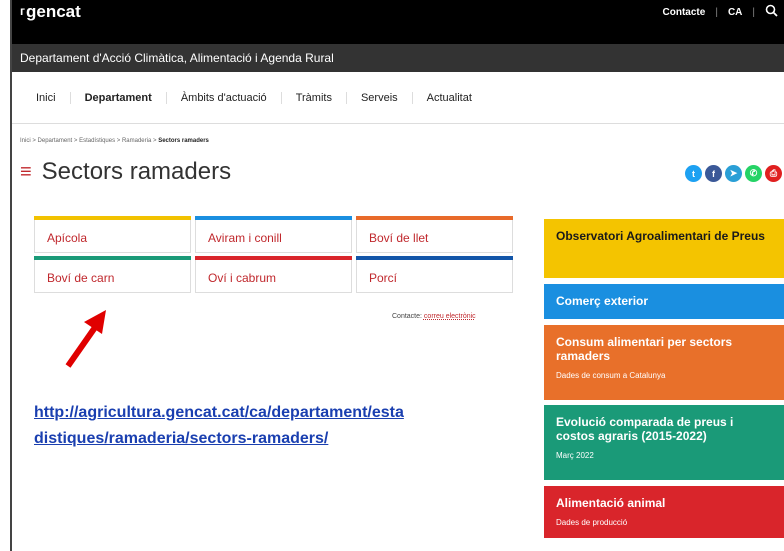 Image resolution: width=784 pixels, height=551 pixels. I want to click on sidebar-card-title: Comerç exterior, so click(602, 301).